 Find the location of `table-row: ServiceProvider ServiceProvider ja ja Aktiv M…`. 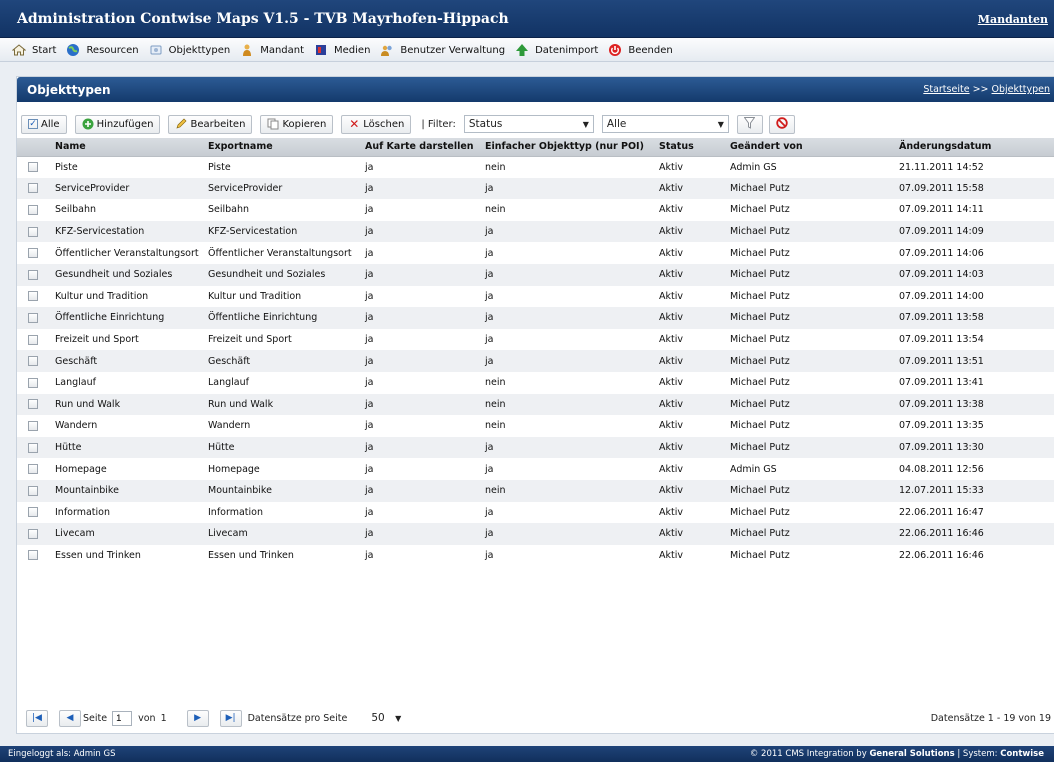

table-row: ServiceProvider ServiceProvider ja ja Aktiv M… is located at coordinates (535, 188).